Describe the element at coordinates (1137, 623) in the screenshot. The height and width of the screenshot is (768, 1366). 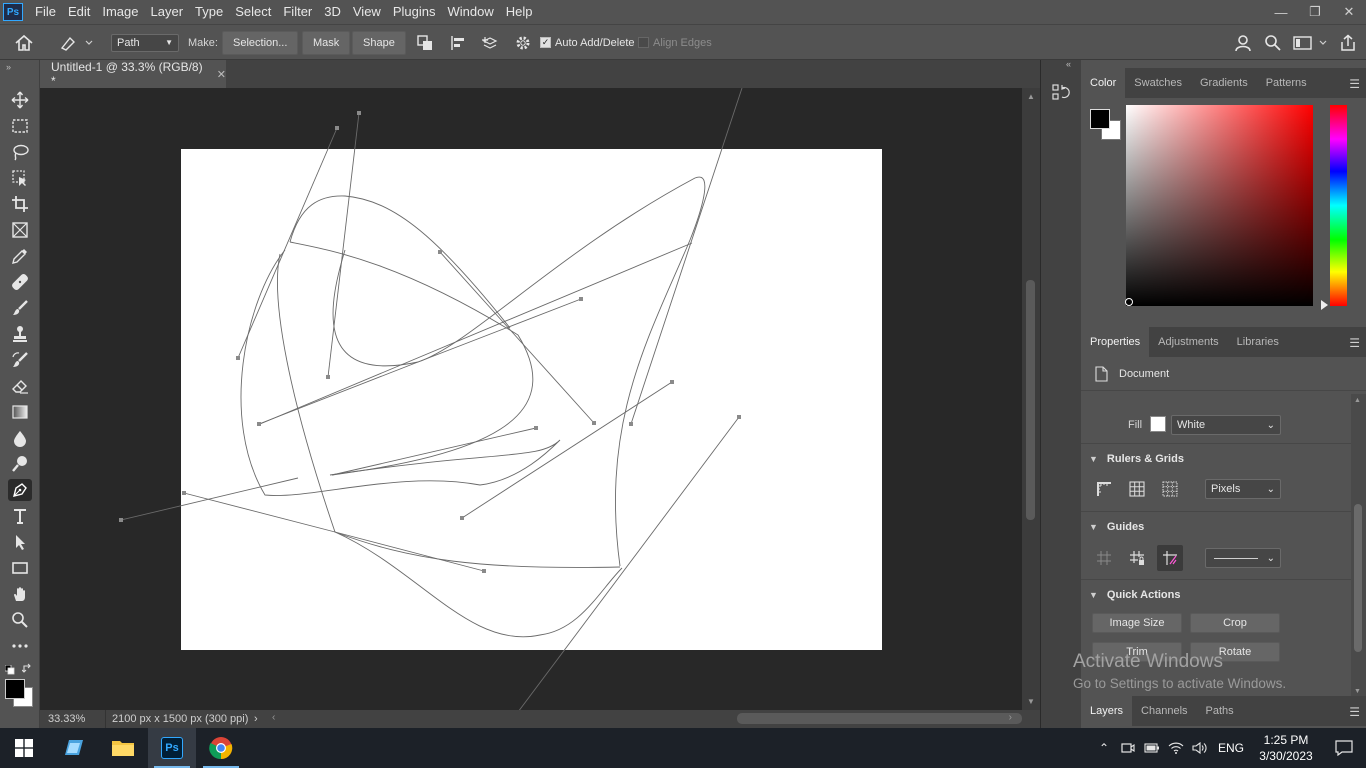
I see `image-size-button: Image Size` at that location.